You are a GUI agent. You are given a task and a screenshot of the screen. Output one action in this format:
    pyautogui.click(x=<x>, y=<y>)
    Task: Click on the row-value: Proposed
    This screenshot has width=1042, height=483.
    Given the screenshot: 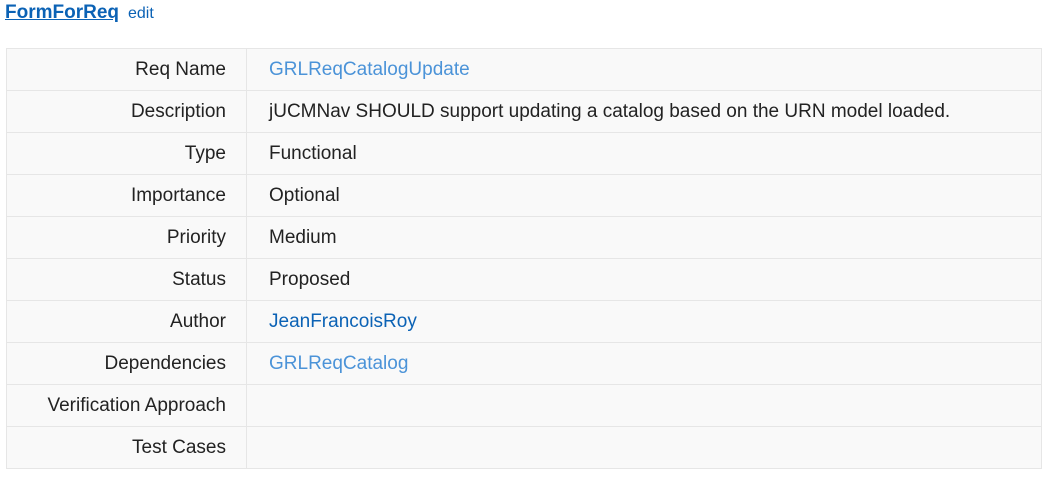 What is the action you would take?
    pyautogui.click(x=644, y=279)
    